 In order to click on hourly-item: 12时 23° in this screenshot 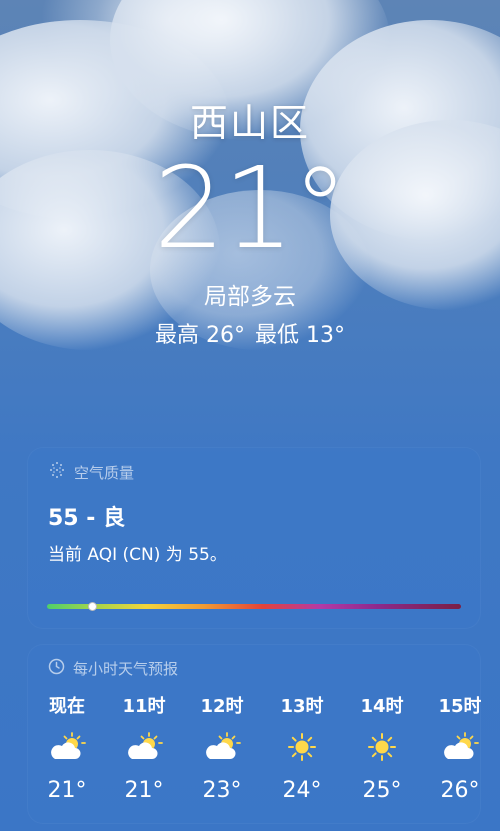, I will do `click(222, 747)`.